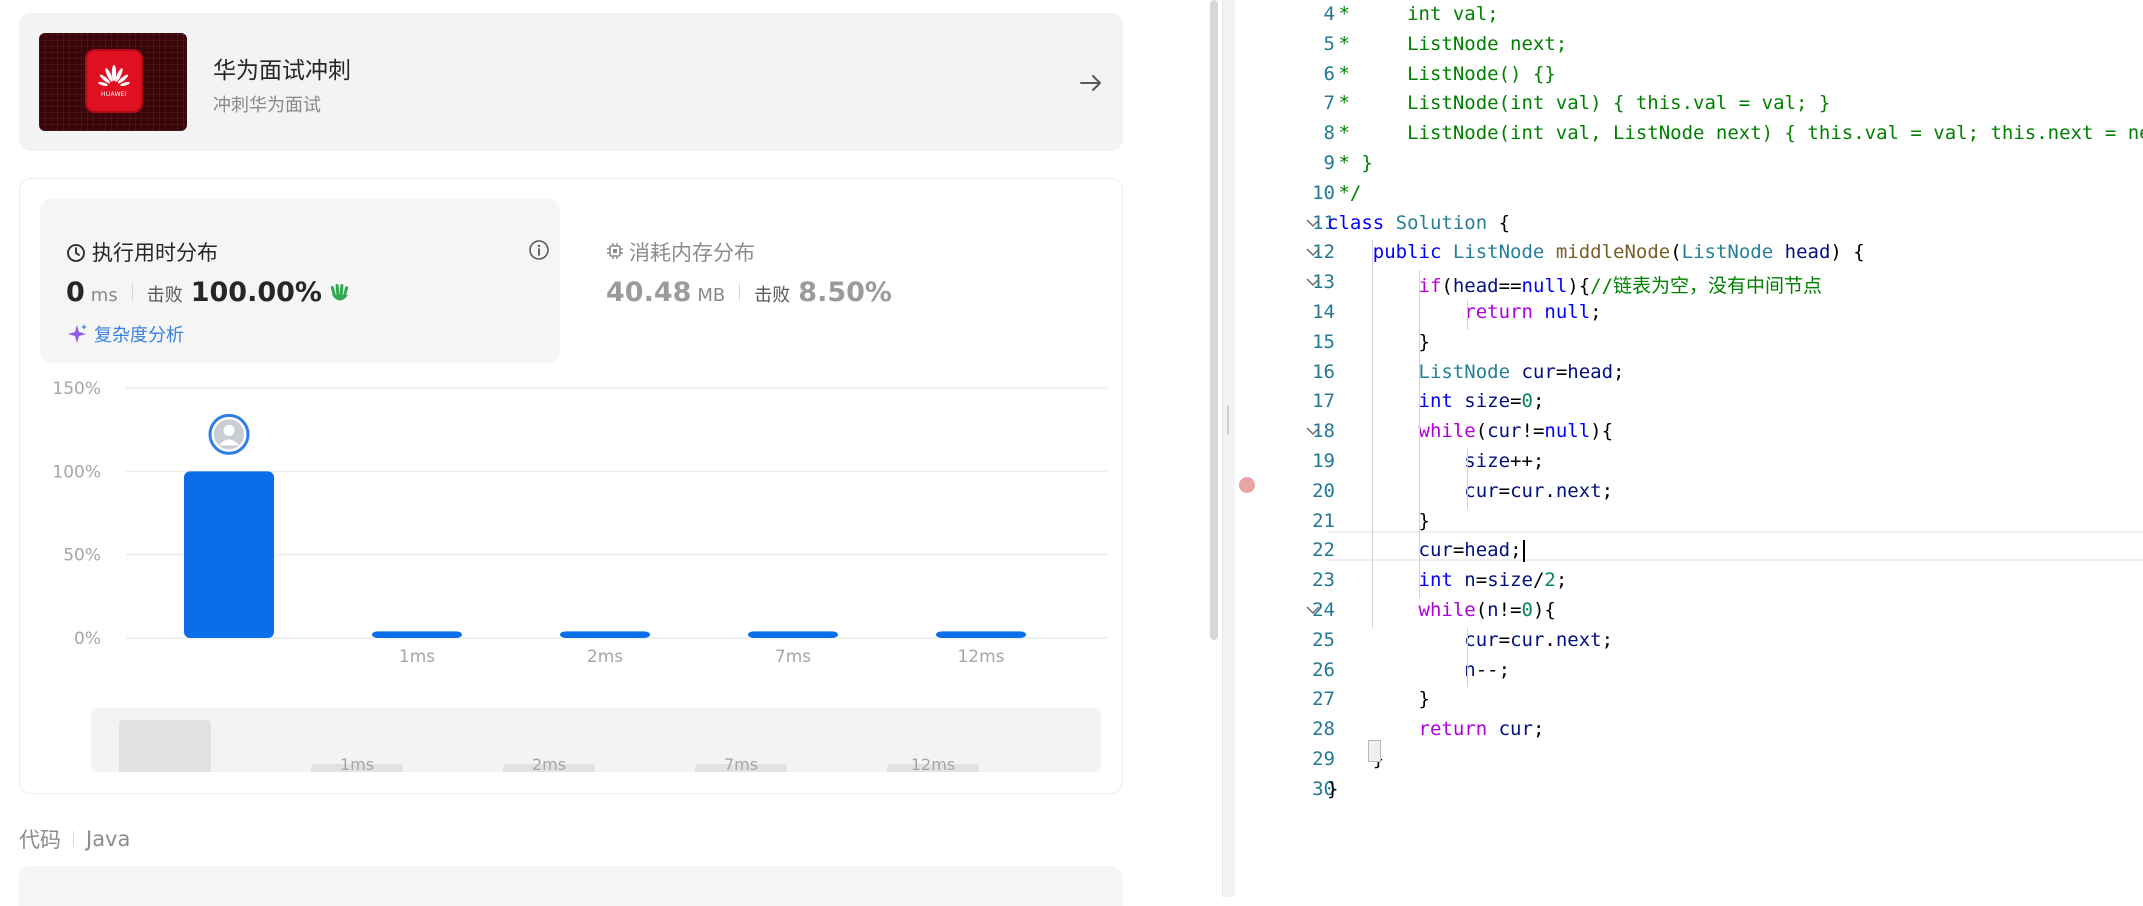  What do you see at coordinates (1323, 401) in the screenshot?
I see `line-number: 17` at bounding box center [1323, 401].